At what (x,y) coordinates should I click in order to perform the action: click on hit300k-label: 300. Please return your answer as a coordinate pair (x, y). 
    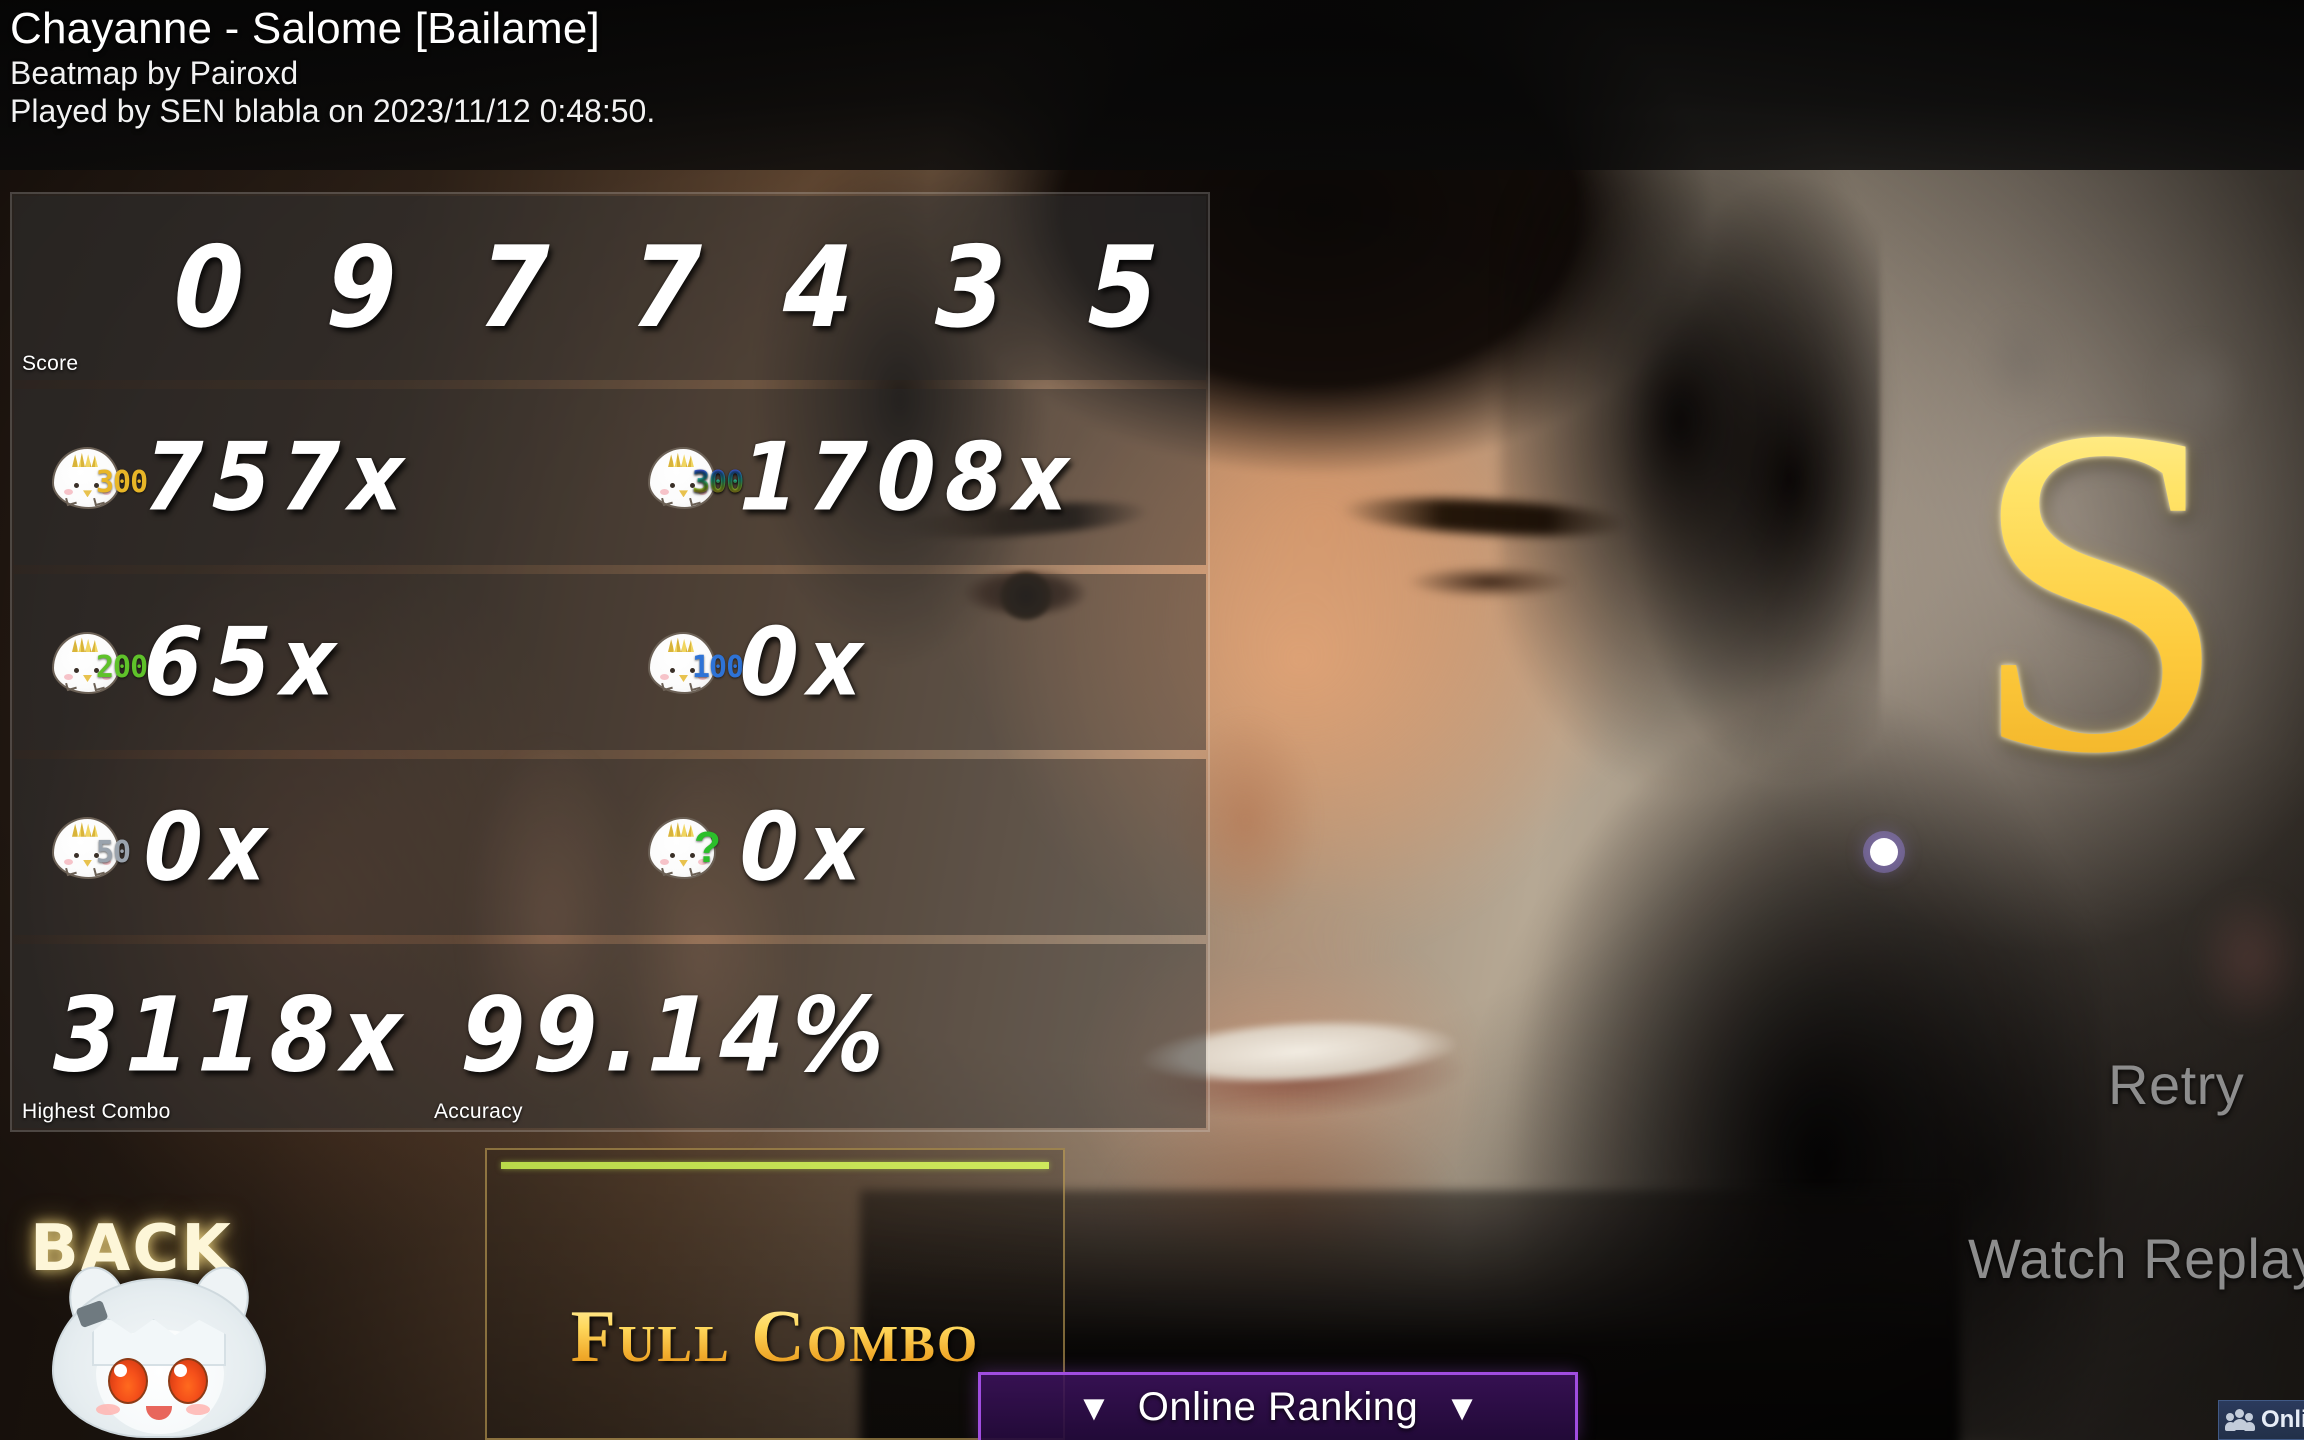
    Looking at the image, I should click on (718, 483).